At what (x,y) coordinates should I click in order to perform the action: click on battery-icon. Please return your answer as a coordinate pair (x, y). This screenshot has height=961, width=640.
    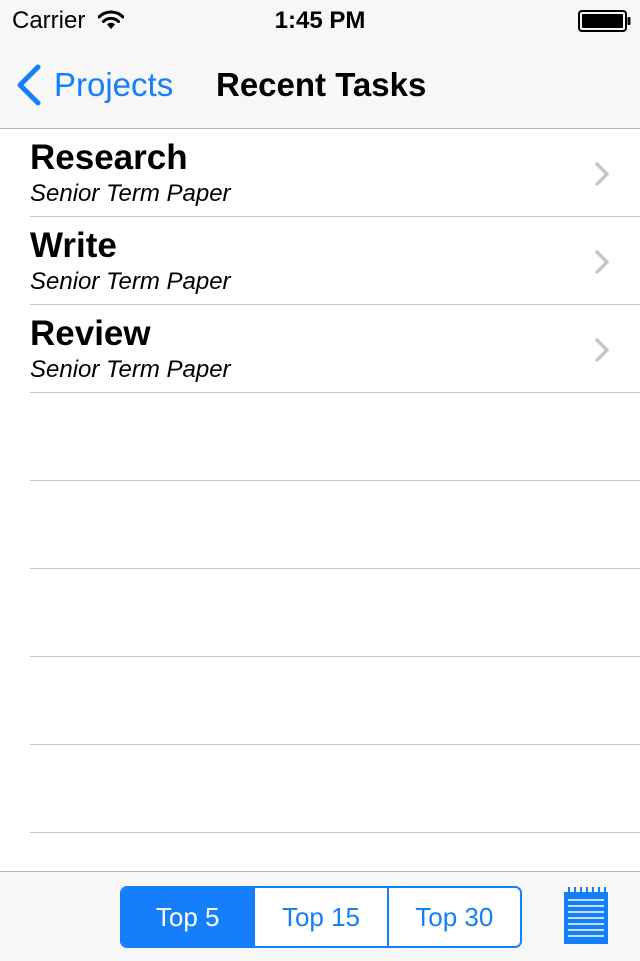
    Looking at the image, I should click on (604, 21).